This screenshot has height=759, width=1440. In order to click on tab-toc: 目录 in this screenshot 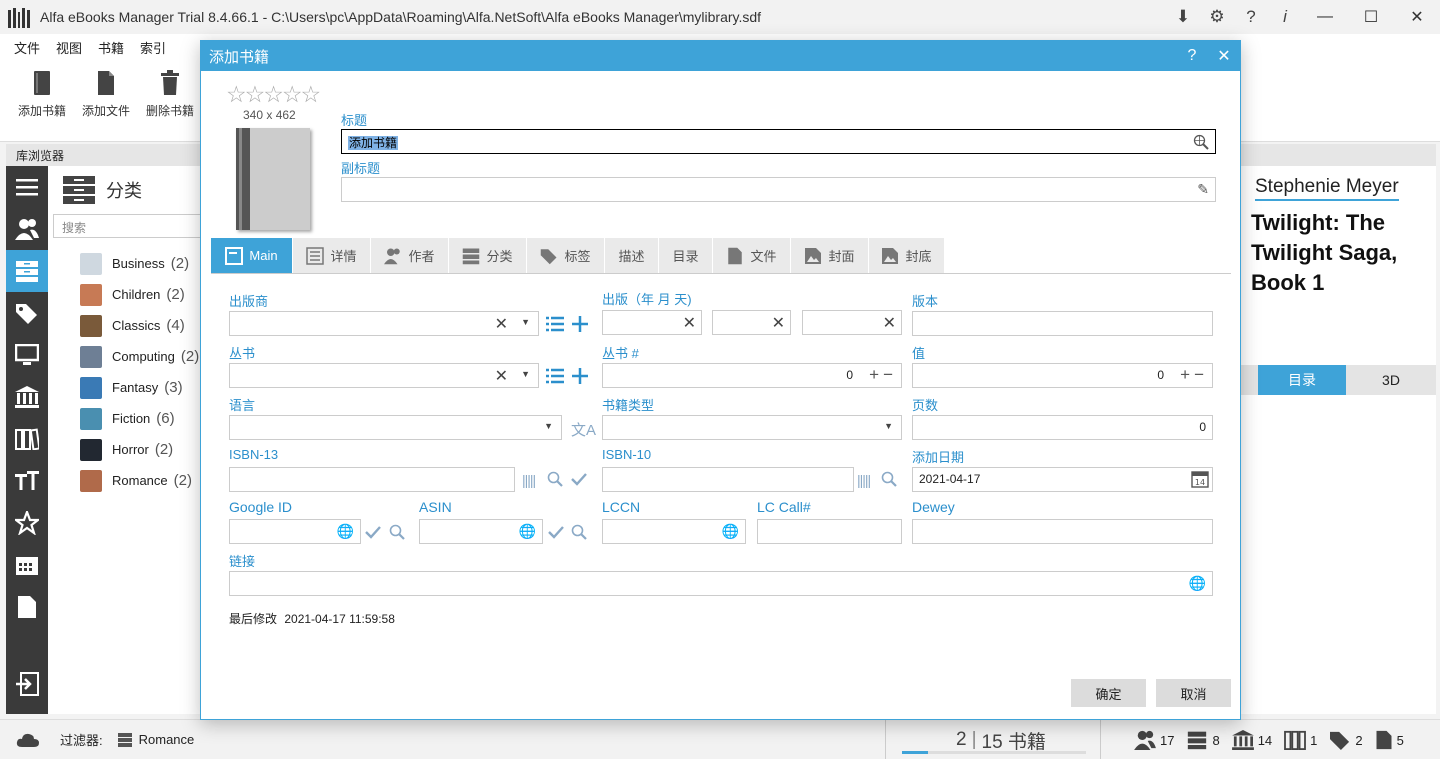, I will do `click(686, 255)`.